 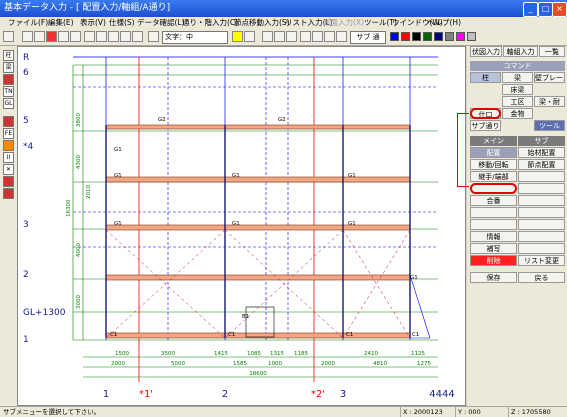 What do you see at coordinates (89, 36) in the screenshot?
I see `grid-icon` at bounding box center [89, 36].